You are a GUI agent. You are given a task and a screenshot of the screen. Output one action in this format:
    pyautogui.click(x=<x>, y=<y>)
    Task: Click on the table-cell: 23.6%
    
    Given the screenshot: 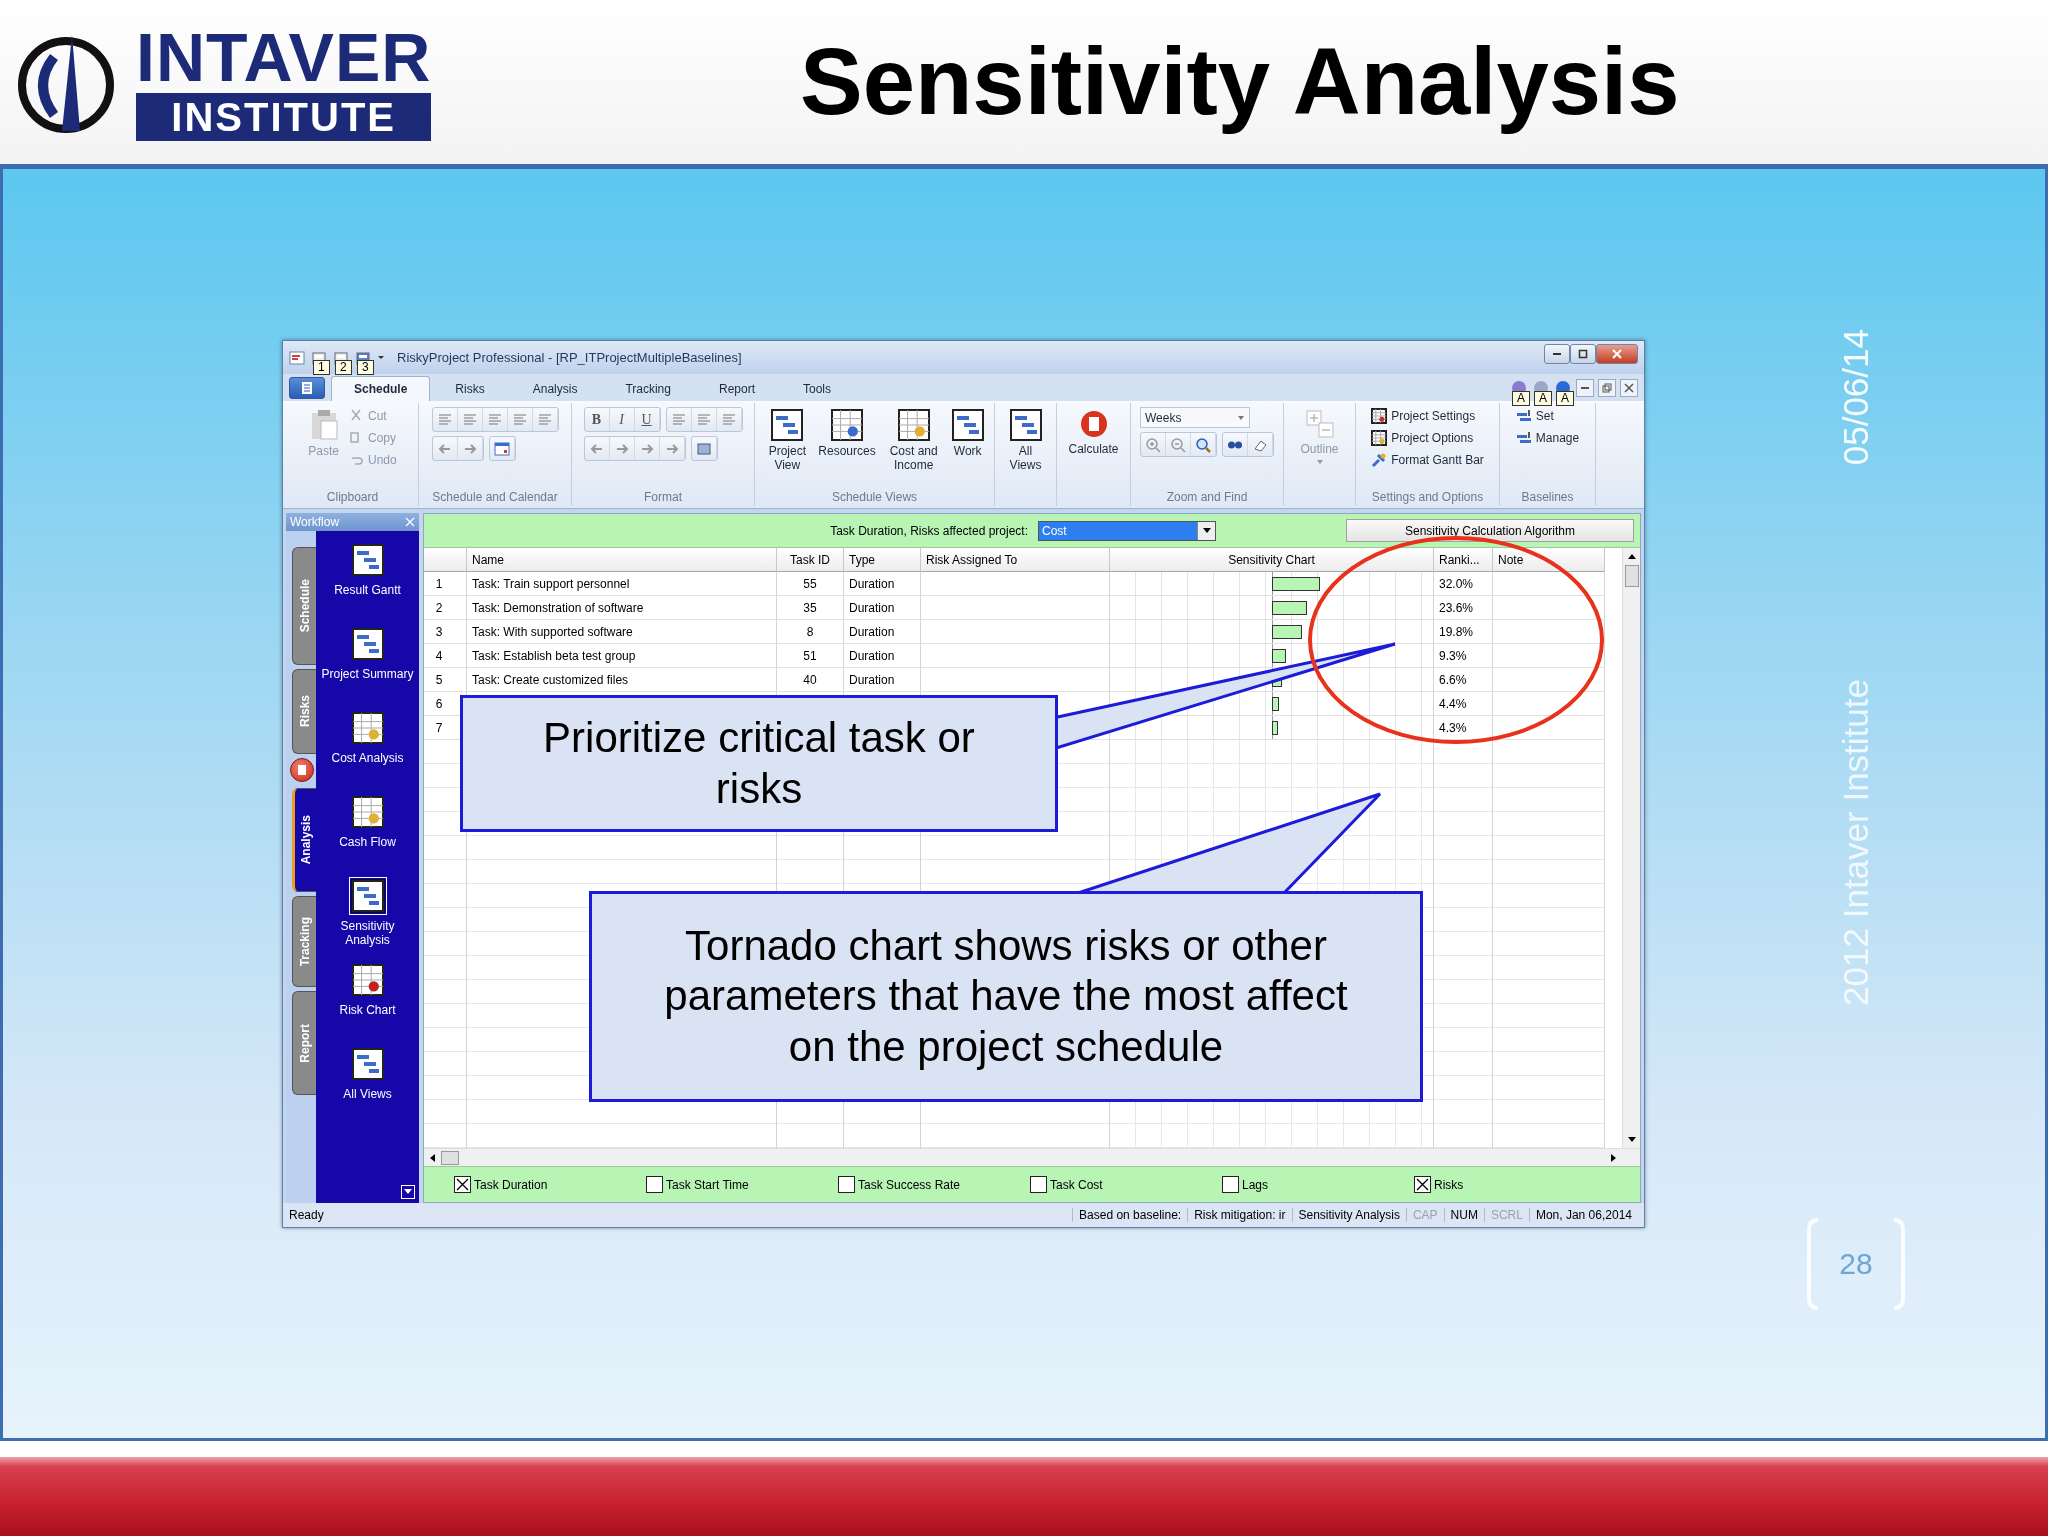 What is the action you would take?
    pyautogui.click(x=1463, y=608)
    